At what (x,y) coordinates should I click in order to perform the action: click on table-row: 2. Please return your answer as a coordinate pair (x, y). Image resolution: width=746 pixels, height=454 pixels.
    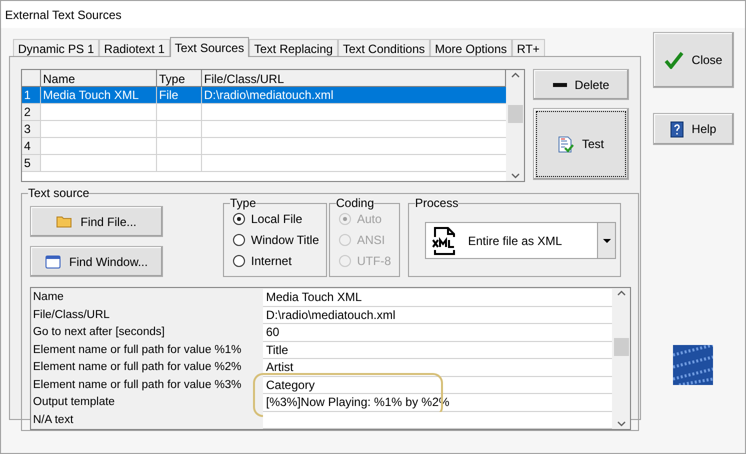
    Looking at the image, I should click on (264, 112).